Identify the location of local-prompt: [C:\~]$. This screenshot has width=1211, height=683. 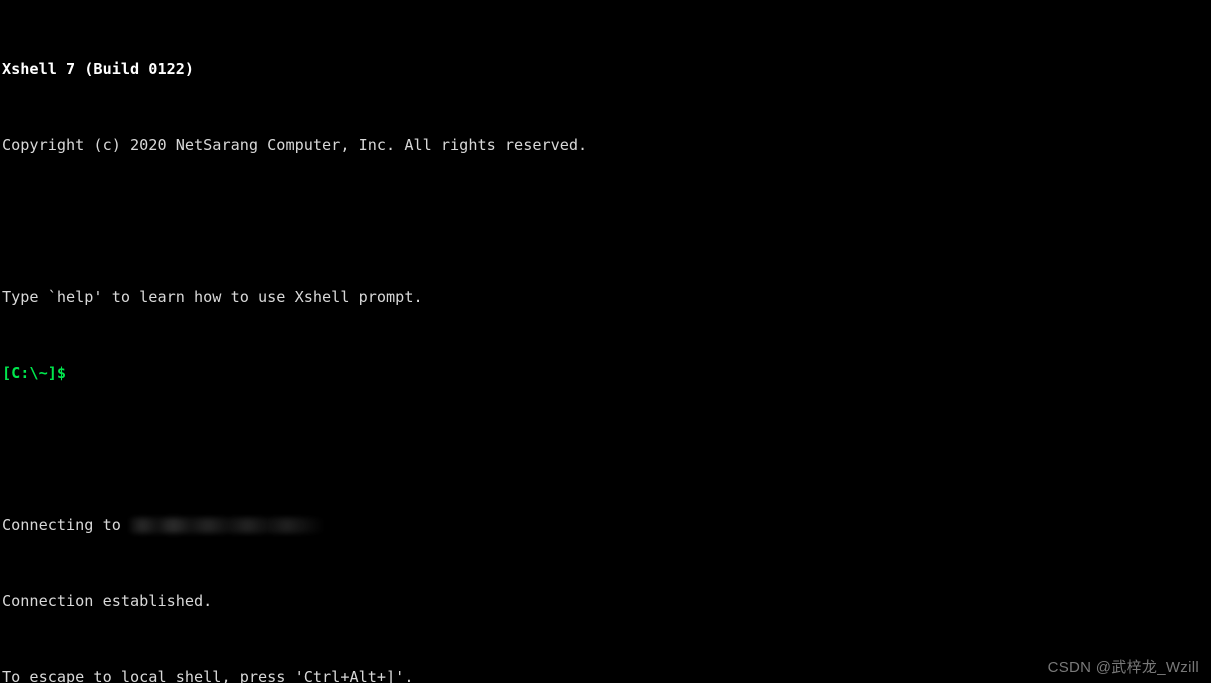
(34, 373).